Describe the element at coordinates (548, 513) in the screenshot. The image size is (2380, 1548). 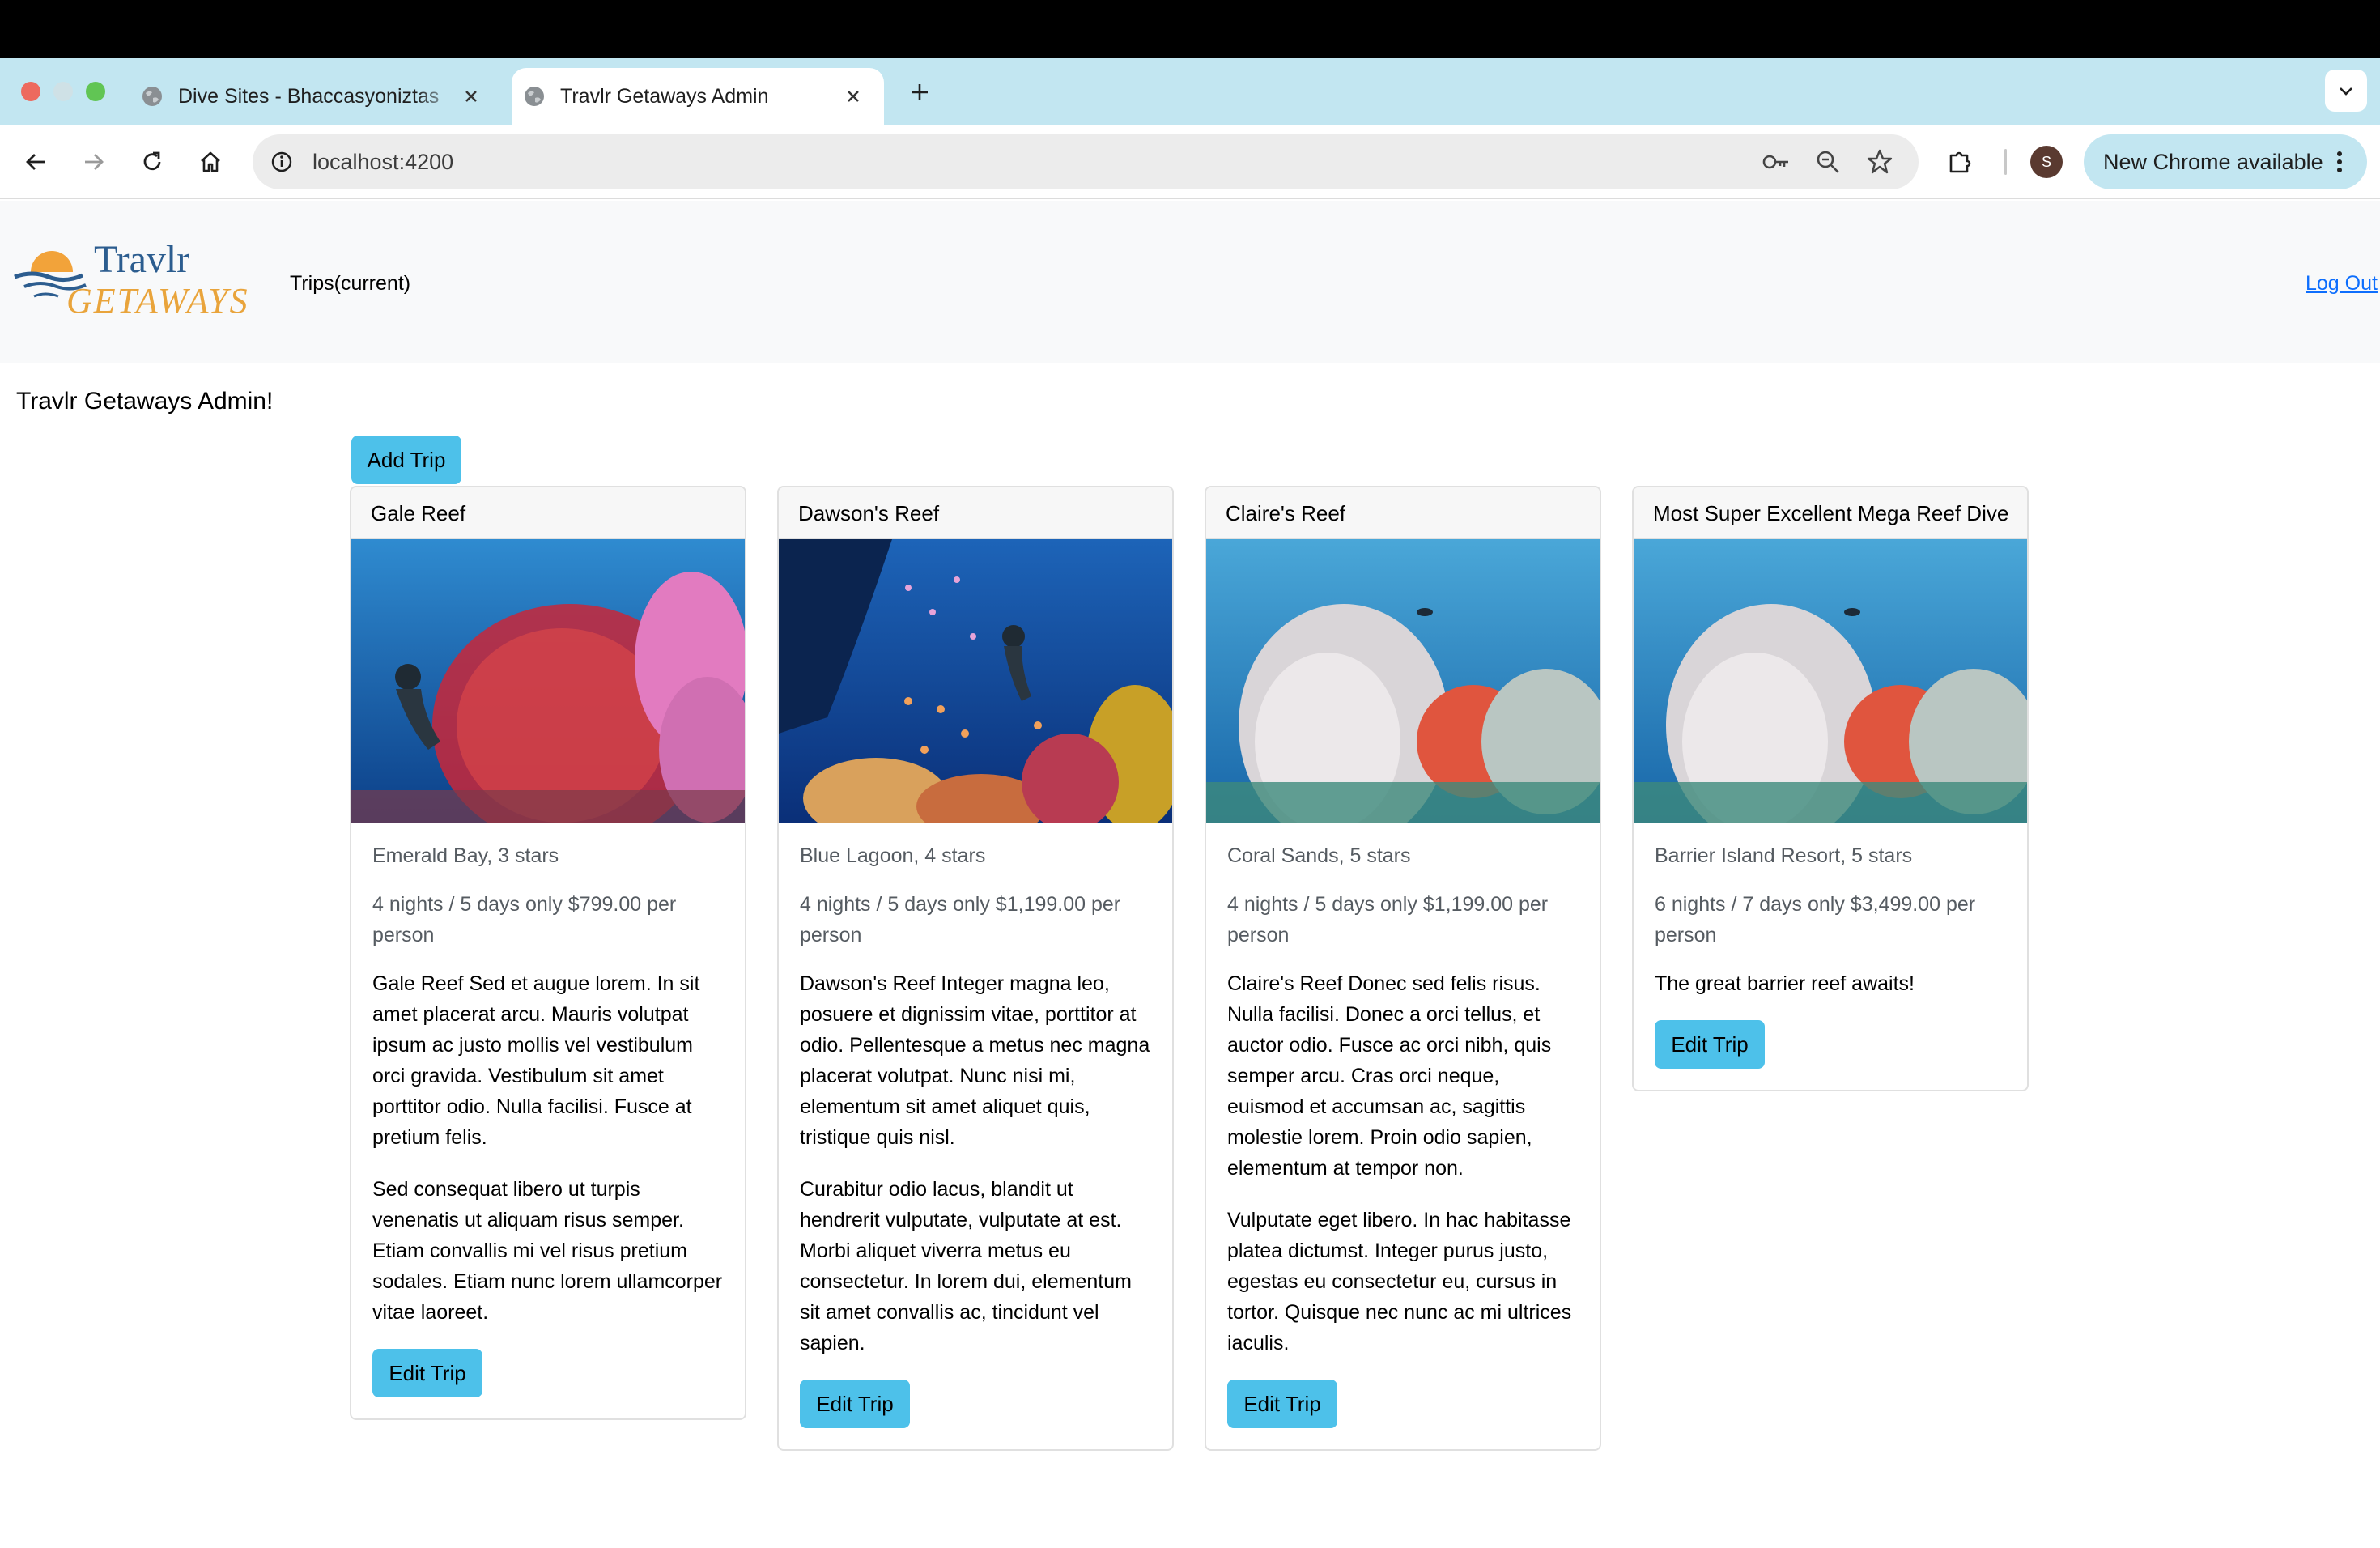
I see `trip-name: Gale Reef` at that location.